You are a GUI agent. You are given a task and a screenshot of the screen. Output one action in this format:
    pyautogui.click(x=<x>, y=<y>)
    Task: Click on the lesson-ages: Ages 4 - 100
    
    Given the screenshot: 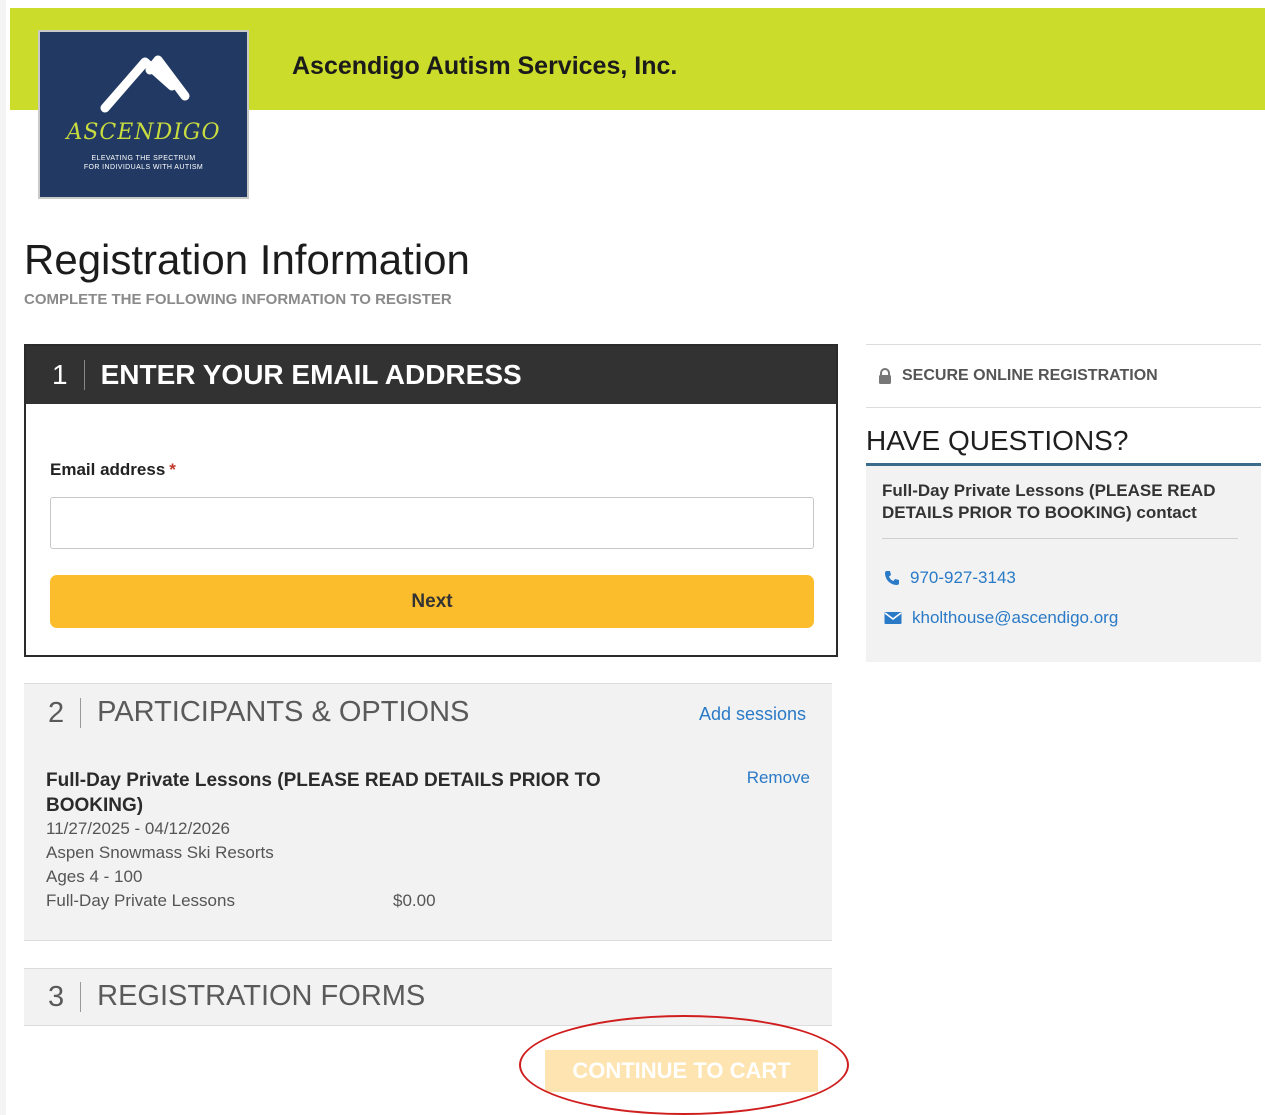 What is the action you would take?
    pyautogui.click(x=94, y=876)
    